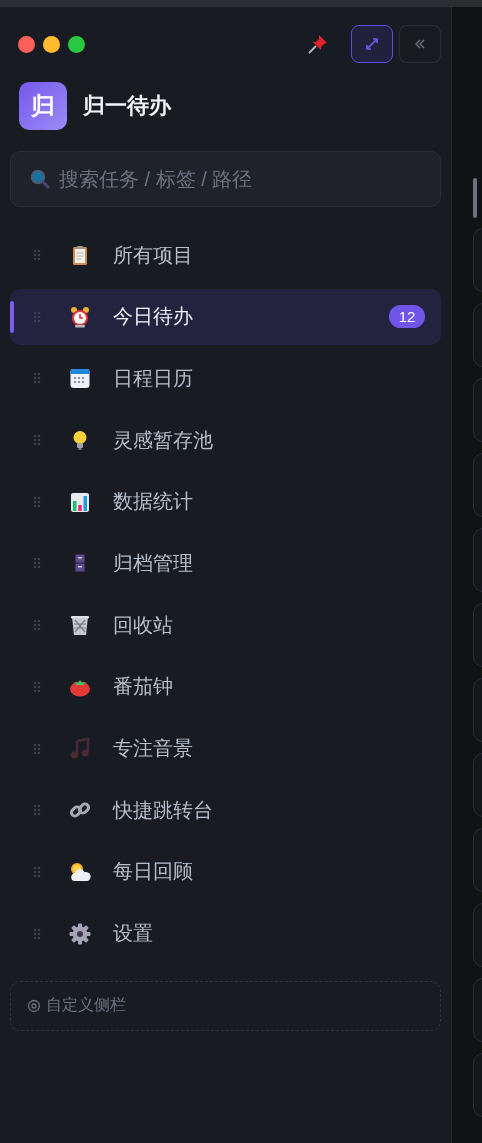  What do you see at coordinates (407, 317) in the screenshot?
I see `count-badge: 12` at bounding box center [407, 317].